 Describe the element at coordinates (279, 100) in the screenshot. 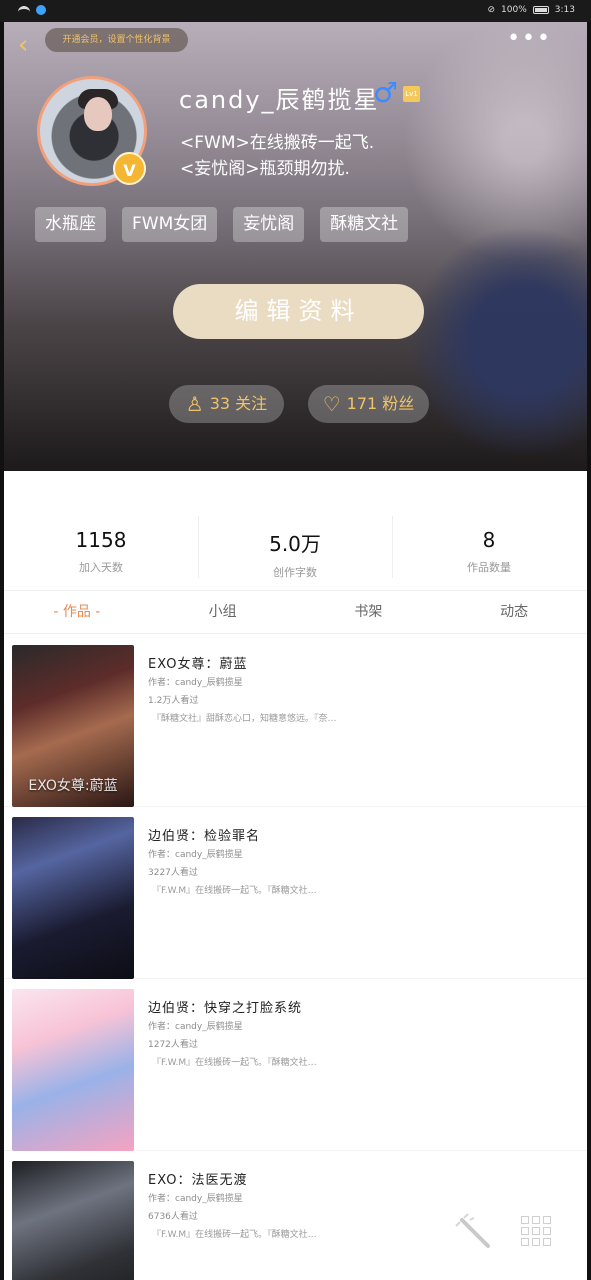

I see `username: candy_辰鹤揽星` at that location.